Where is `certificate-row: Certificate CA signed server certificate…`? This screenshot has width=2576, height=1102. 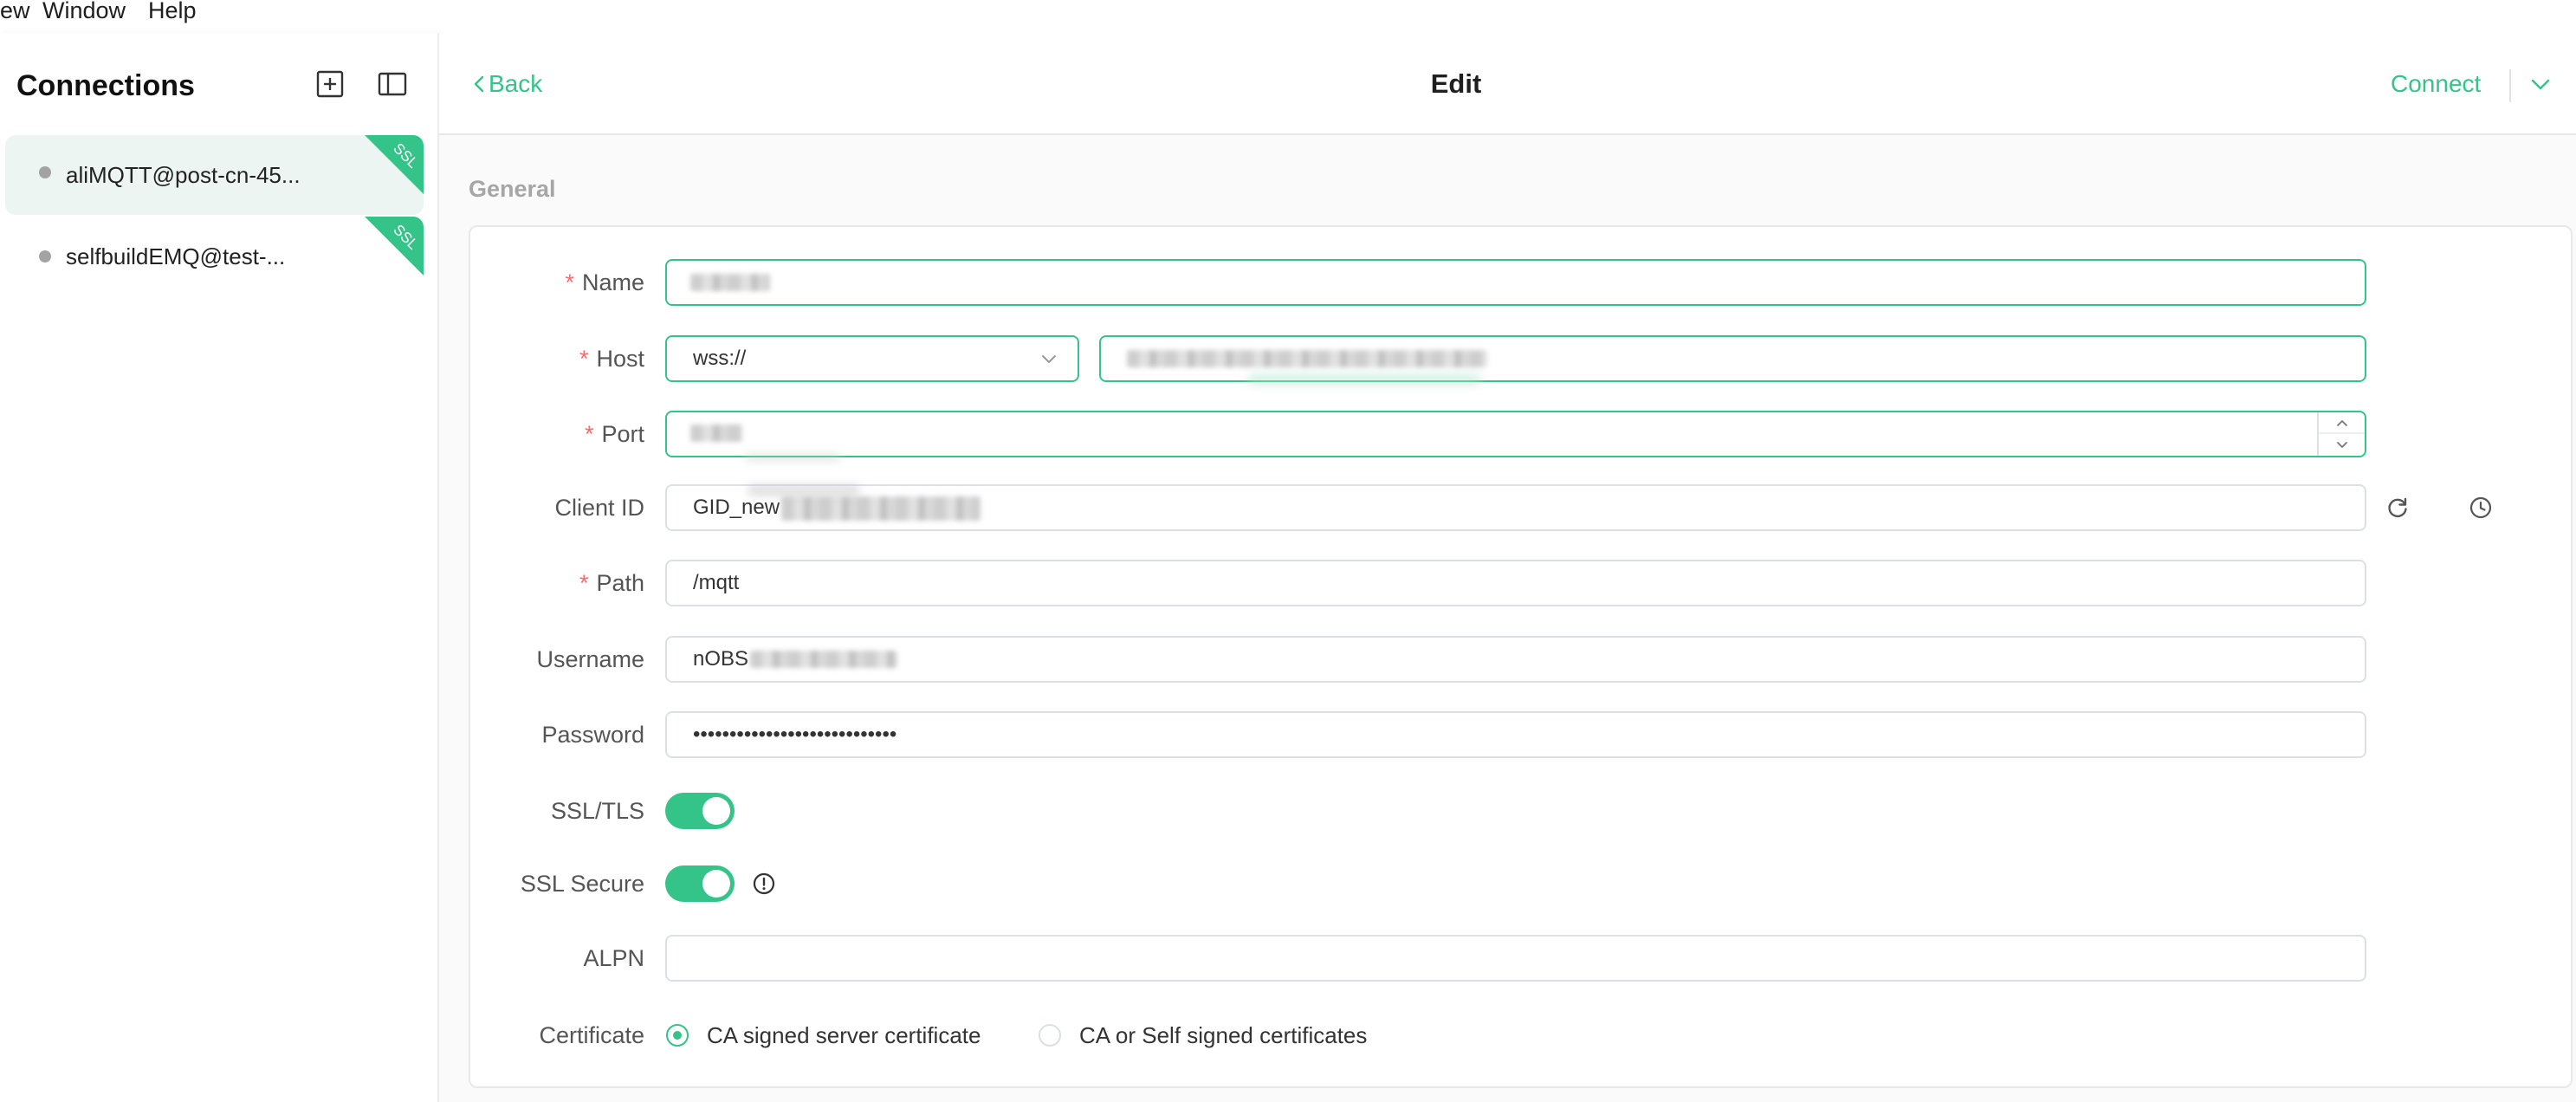
certificate-row: Certificate CA signed server certificate… is located at coordinates (1520, 1035).